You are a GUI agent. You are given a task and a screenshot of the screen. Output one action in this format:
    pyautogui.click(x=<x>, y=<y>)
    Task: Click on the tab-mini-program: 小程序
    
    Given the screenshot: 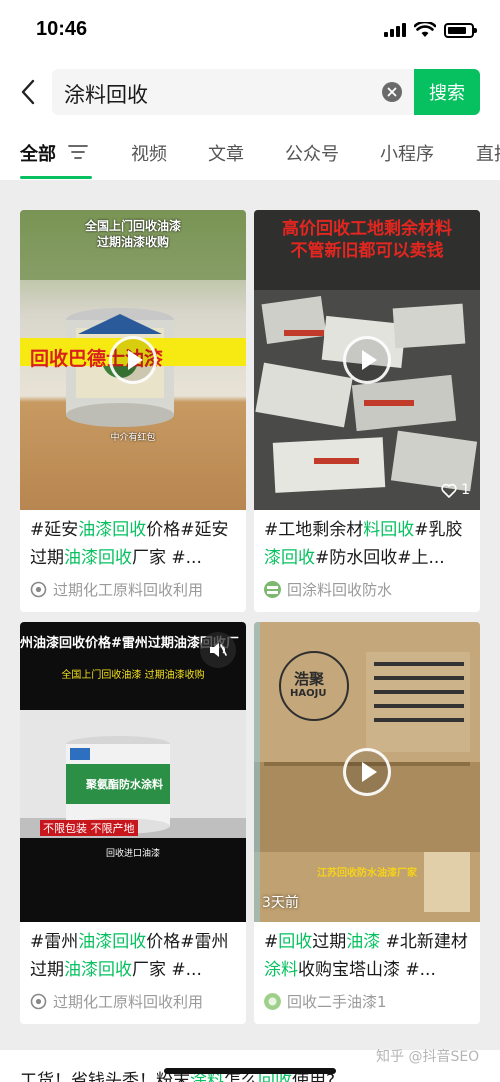 What is the action you would take?
    pyautogui.click(x=407, y=153)
    